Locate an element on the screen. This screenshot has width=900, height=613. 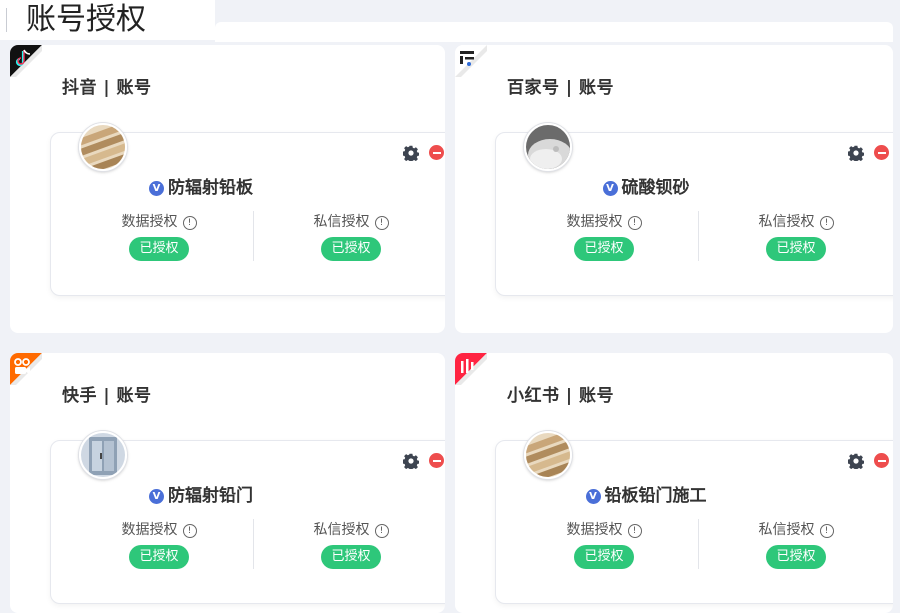
xiaohongshu-icon is located at coordinates (471, 369).